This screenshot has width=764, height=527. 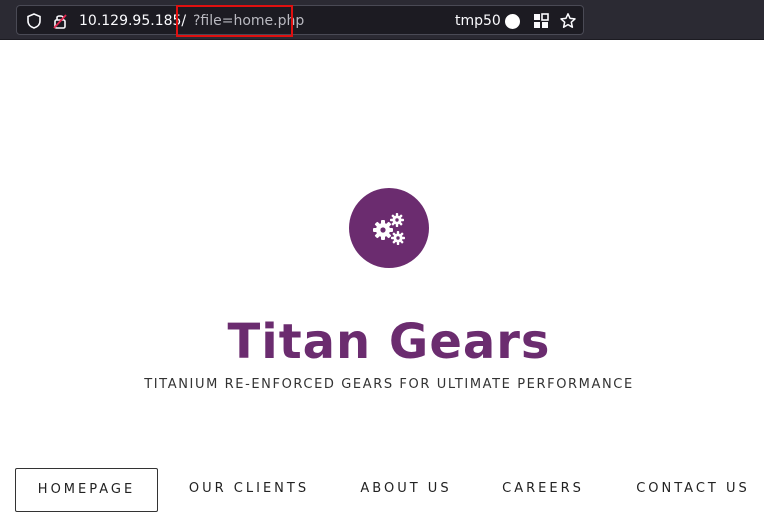 What do you see at coordinates (389, 342) in the screenshot?
I see `site-title: Titan Gears` at bounding box center [389, 342].